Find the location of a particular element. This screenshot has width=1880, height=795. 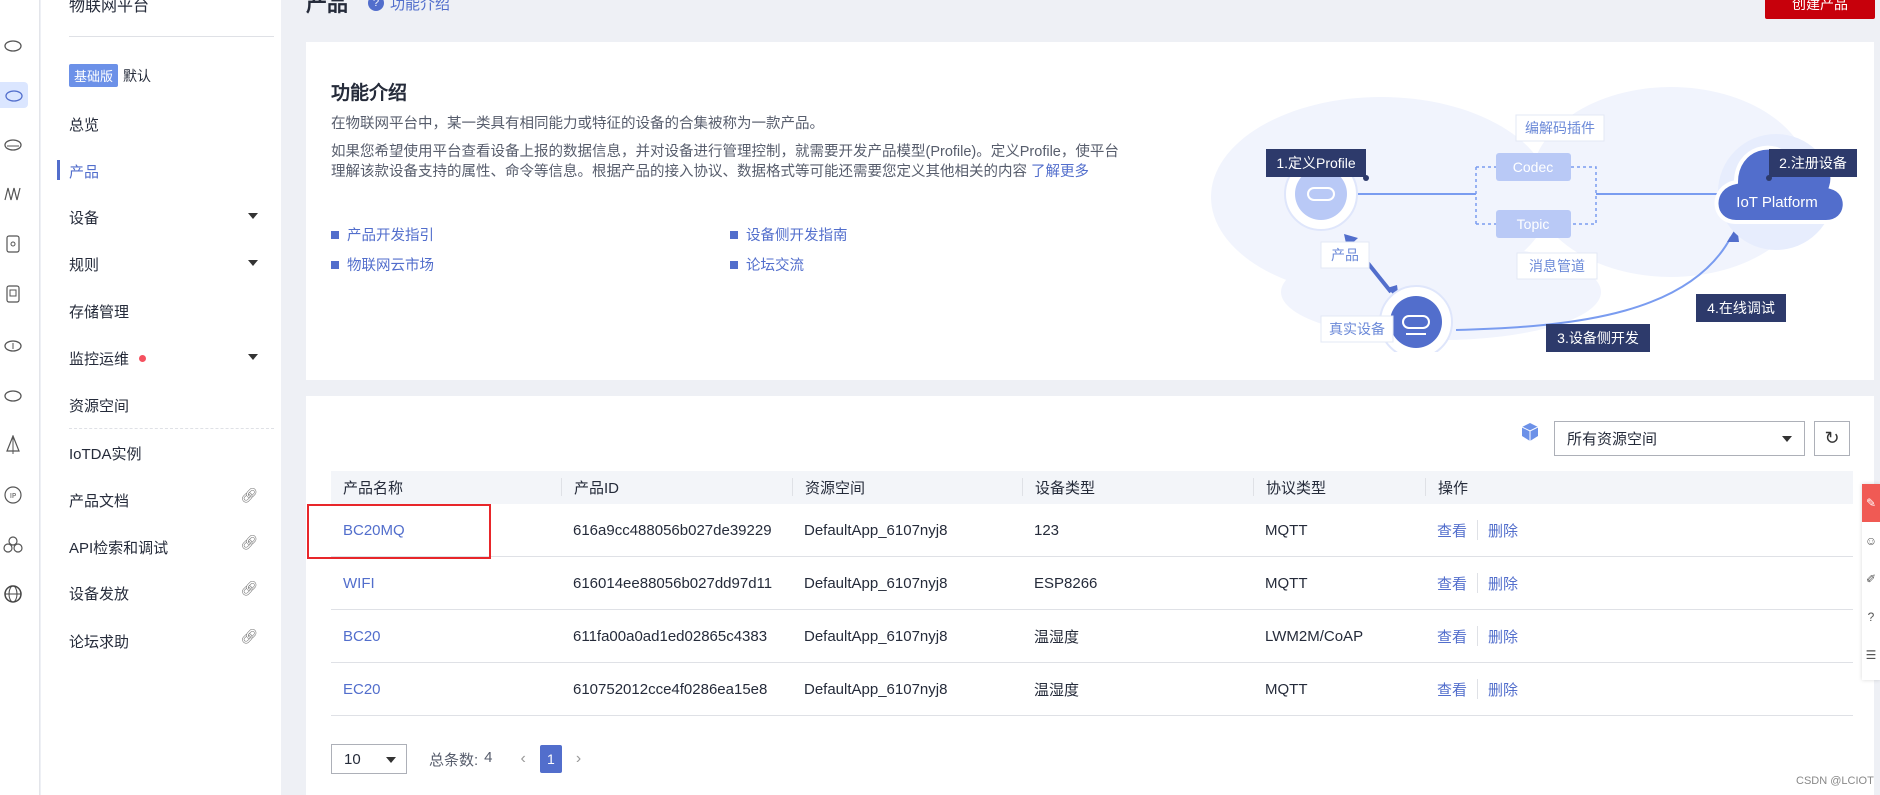

resource-space: DefaultApp_6107nyj8 is located at coordinates (876, 530).